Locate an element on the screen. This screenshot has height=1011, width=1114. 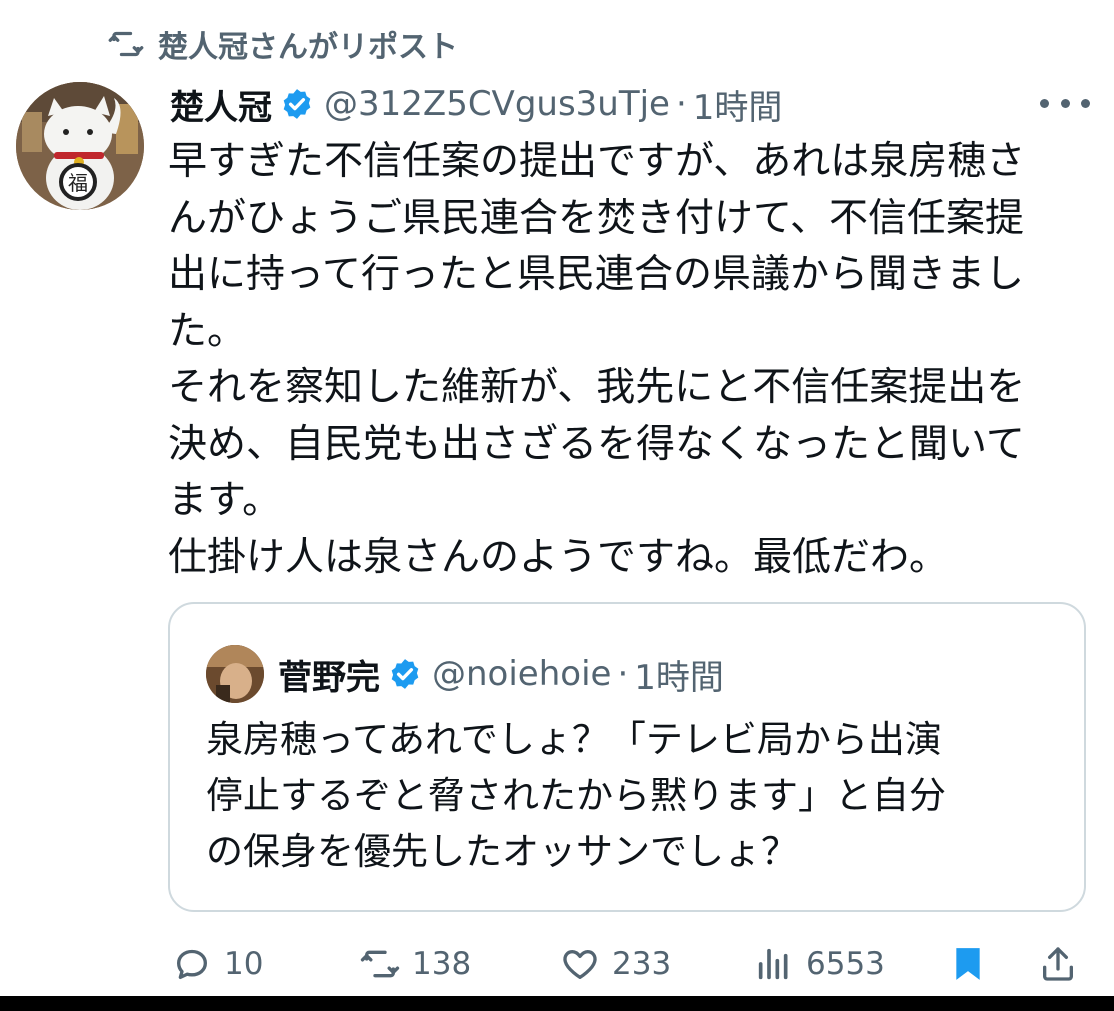
reply-icon is located at coordinates (192, 964).